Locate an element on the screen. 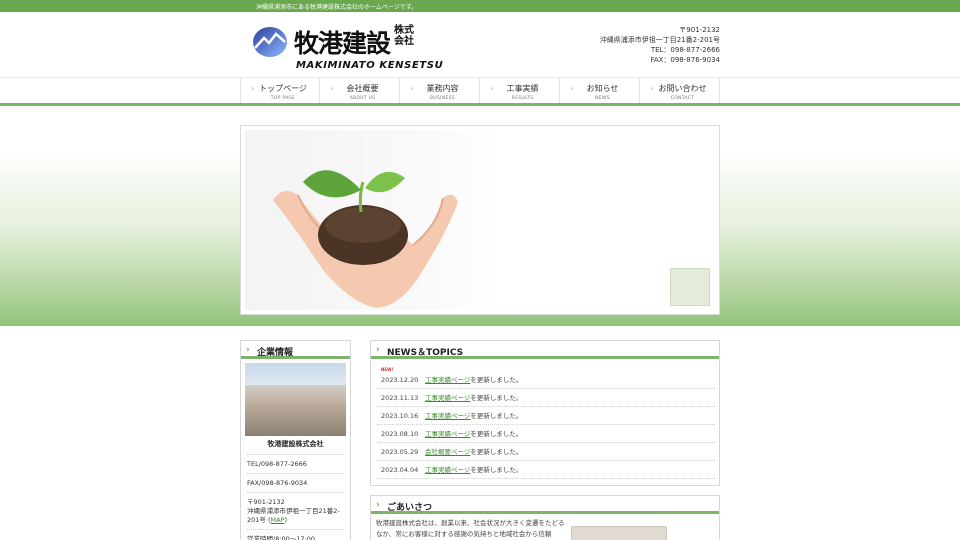 This screenshot has width=960, height=540. header-postal: 〒901-2132 is located at coordinates (699, 30).